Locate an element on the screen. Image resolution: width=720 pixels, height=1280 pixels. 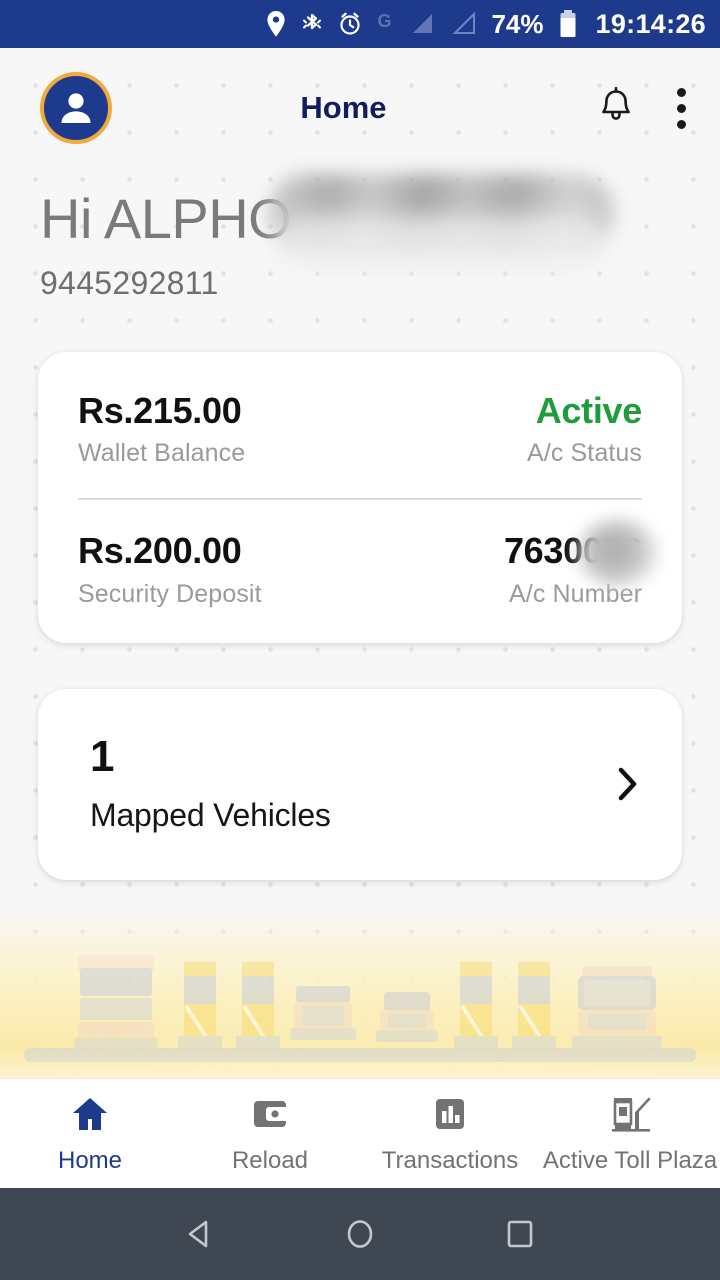
kebab-menu-icon is located at coordinates (681, 108).